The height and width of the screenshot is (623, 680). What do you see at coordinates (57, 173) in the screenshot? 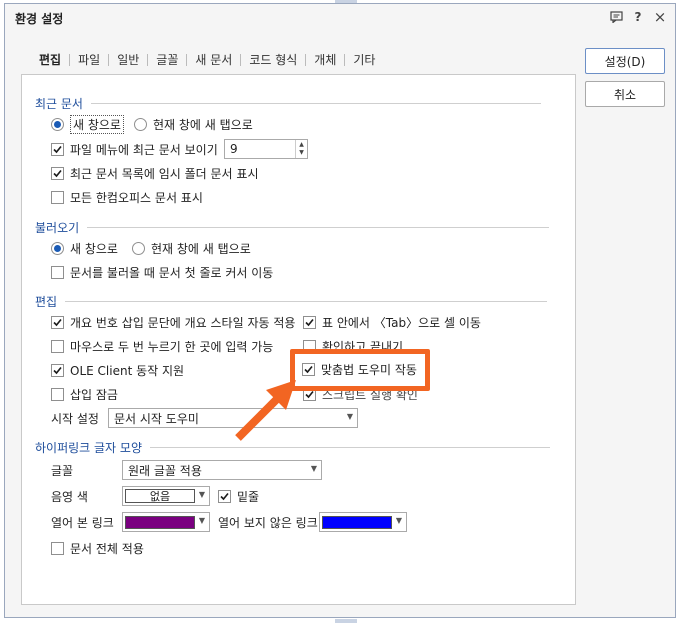
I see `temp-folder-checkbox` at bounding box center [57, 173].